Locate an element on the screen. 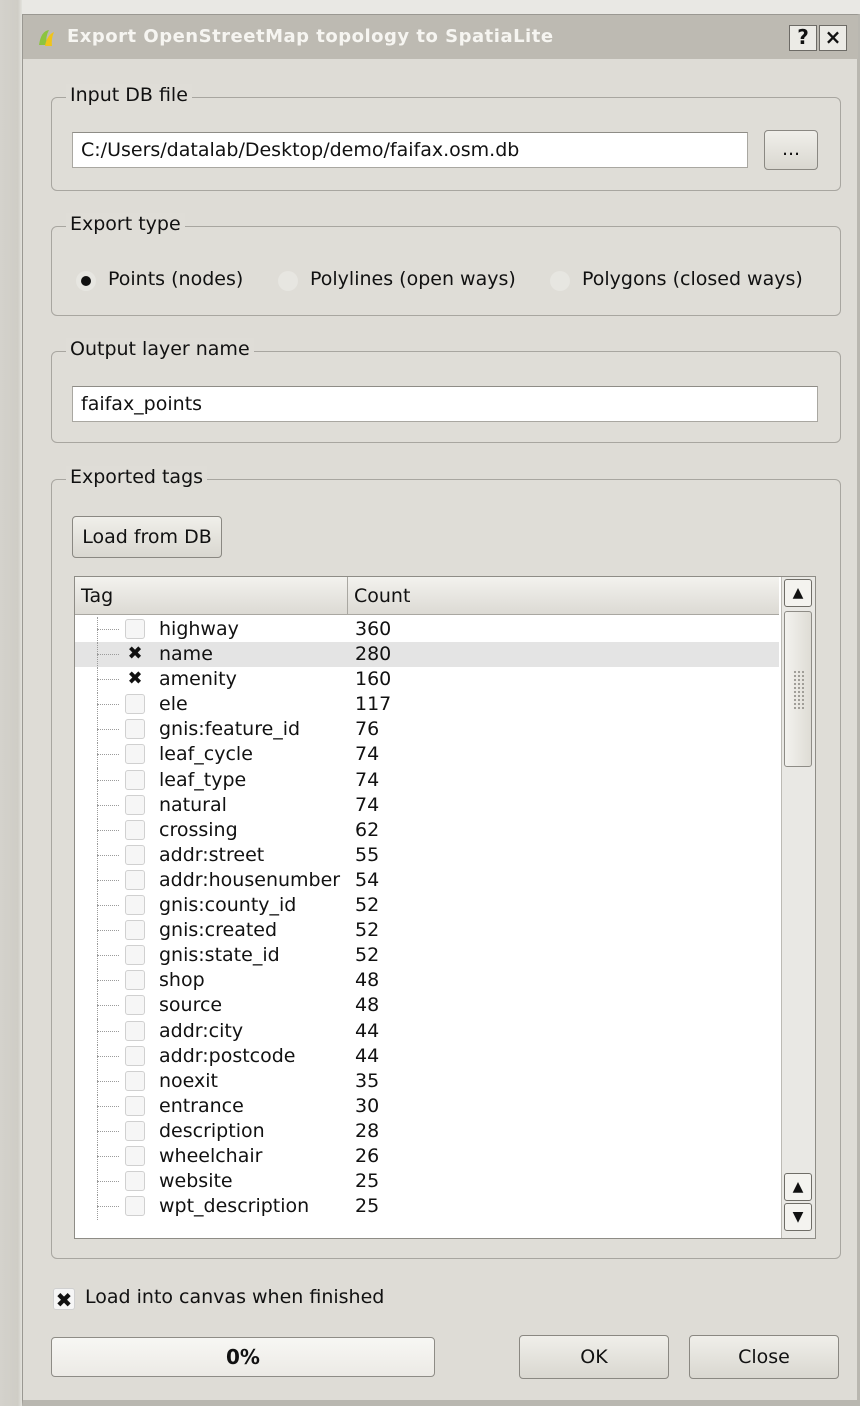 The height and width of the screenshot is (1406, 860). tag-count-cell: 52 is located at coordinates (367, 930).